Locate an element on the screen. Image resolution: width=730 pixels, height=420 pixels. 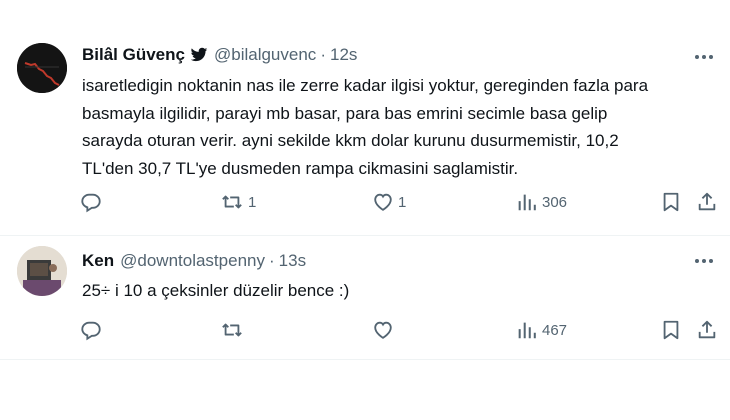
handle: @bilalguvenc is located at coordinates (265, 55).